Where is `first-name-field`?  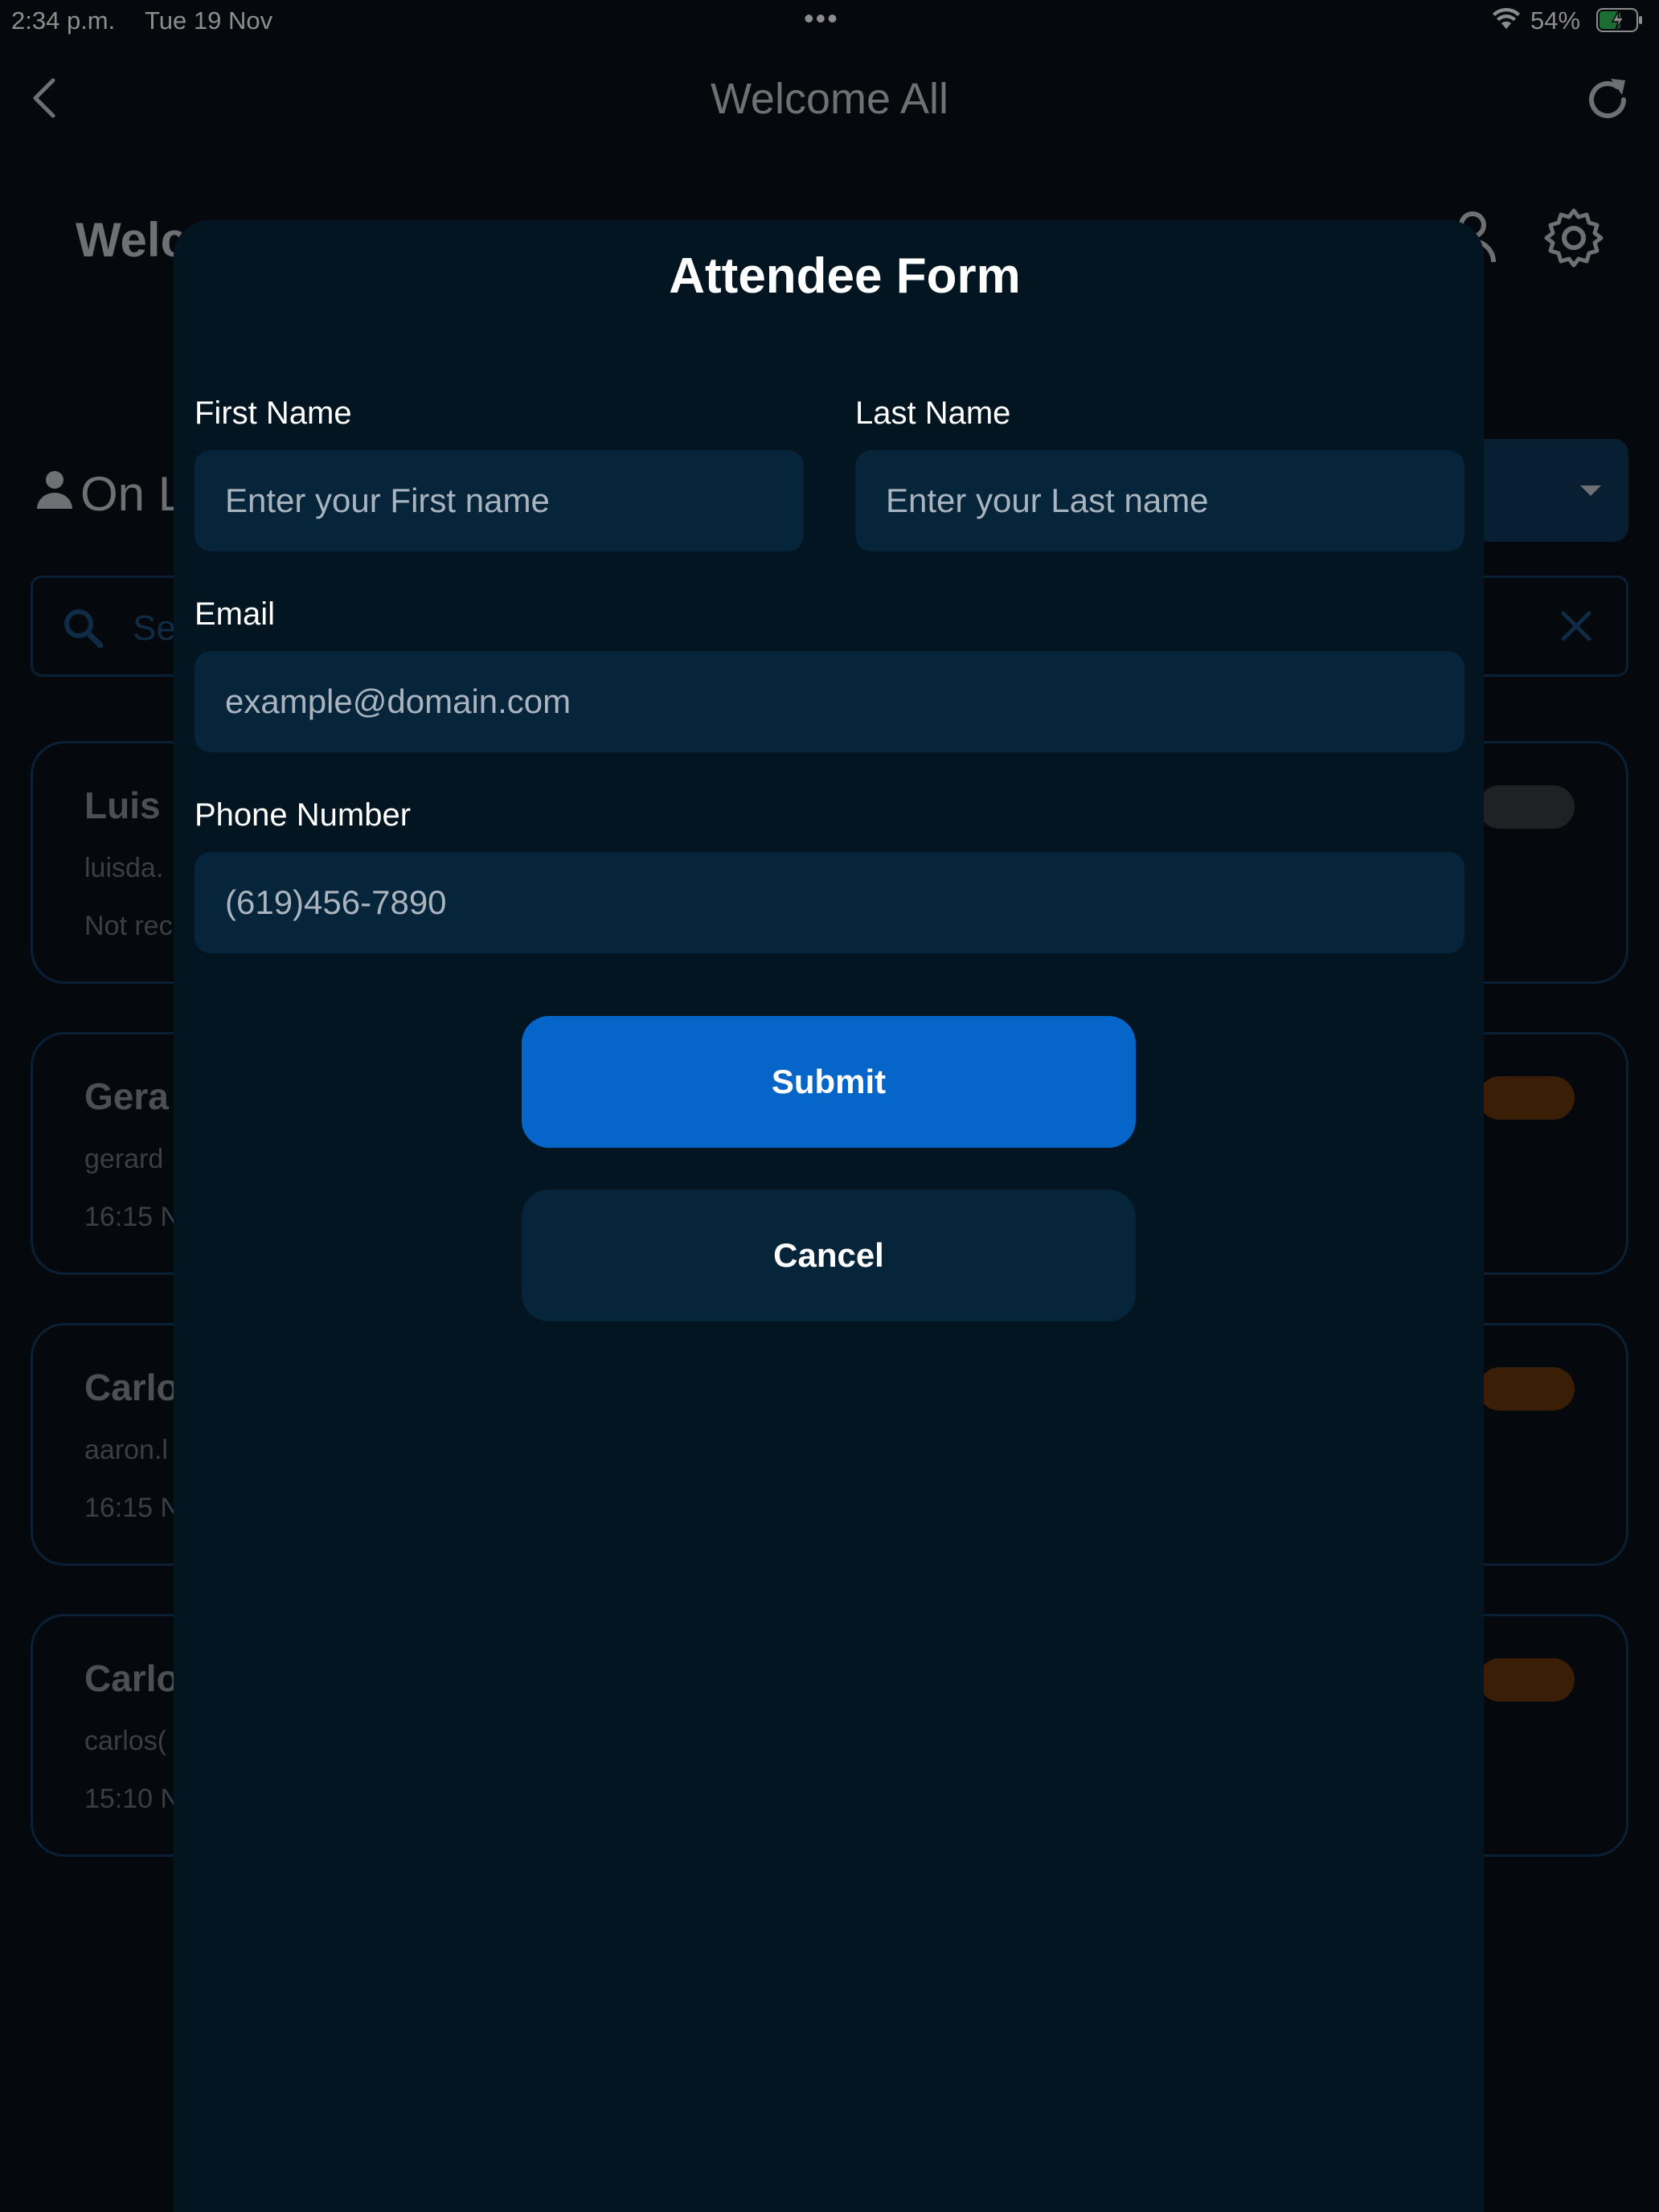 first-name-field is located at coordinates (499, 500).